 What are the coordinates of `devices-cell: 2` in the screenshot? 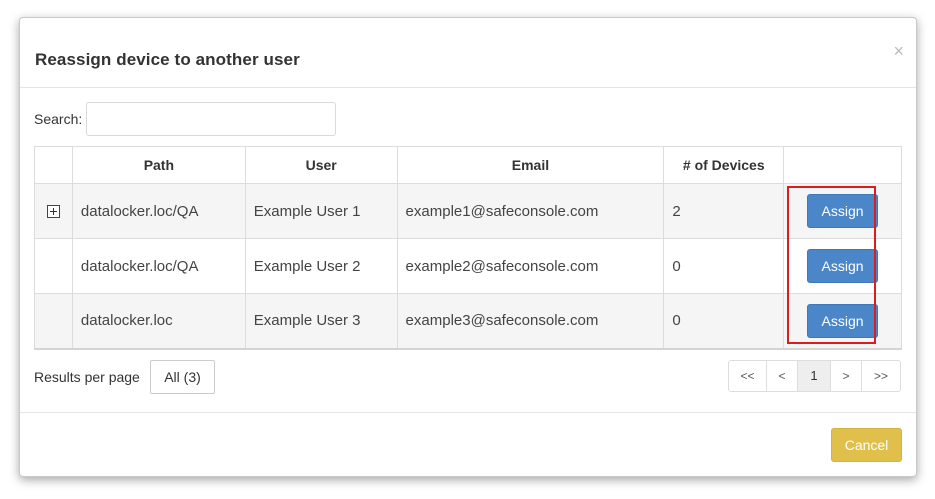 It's located at (724, 211).